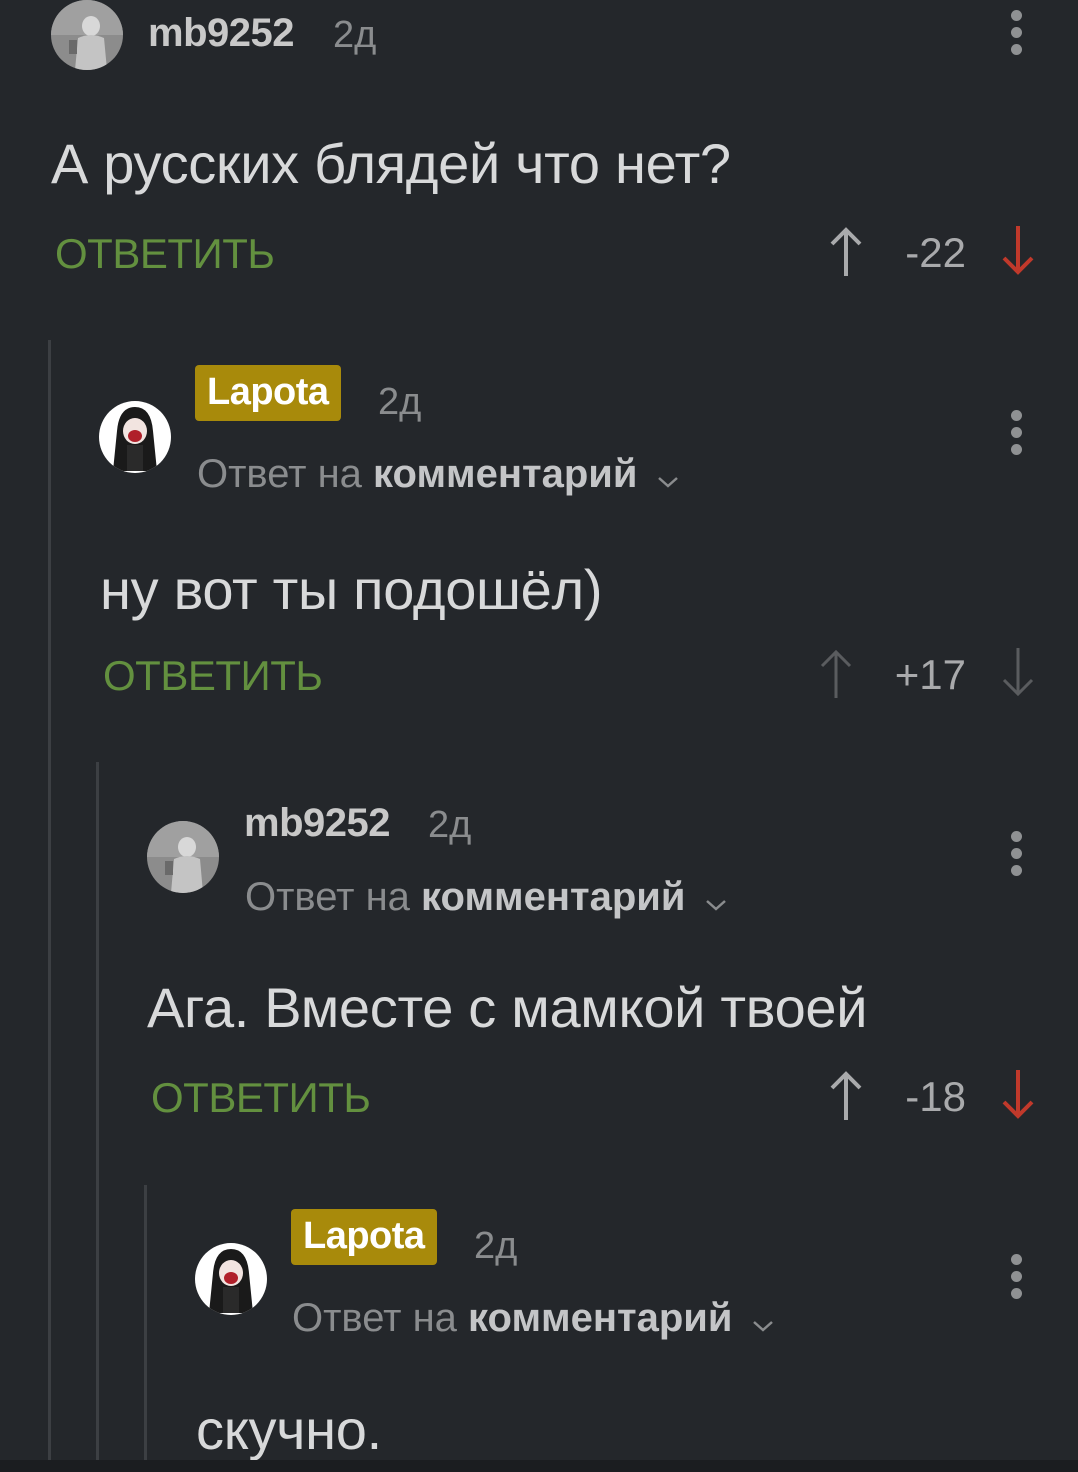  What do you see at coordinates (935, 1096) in the screenshot?
I see `rating-value: -18` at bounding box center [935, 1096].